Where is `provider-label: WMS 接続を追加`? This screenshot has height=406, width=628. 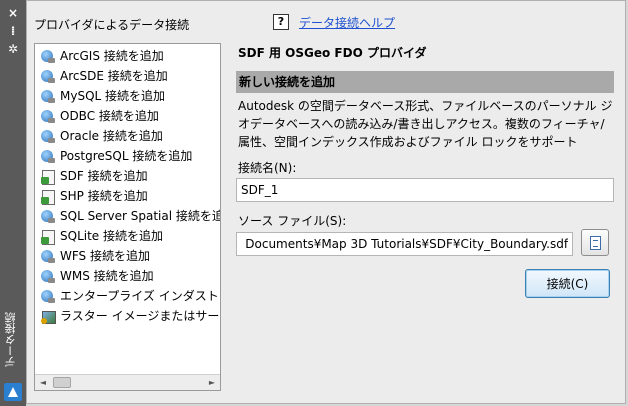
provider-label: WMS 接続を追加 is located at coordinates (107, 276).